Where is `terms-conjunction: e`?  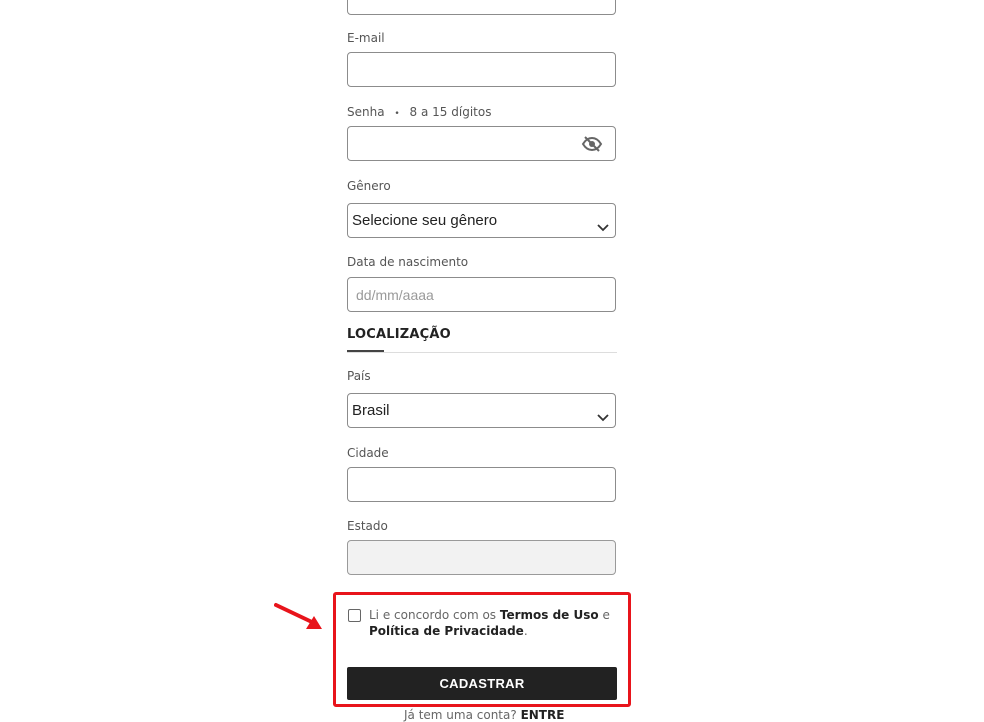
terms-conjunction: e is located at coordinates (604, 615).